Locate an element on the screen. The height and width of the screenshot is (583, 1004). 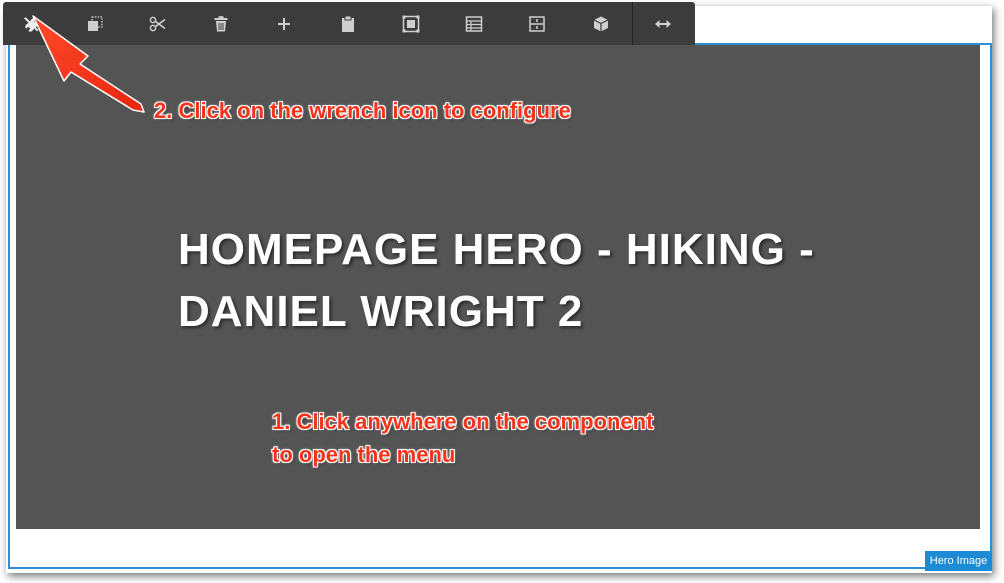
wrench-icon is located at coordinates (31, 24).